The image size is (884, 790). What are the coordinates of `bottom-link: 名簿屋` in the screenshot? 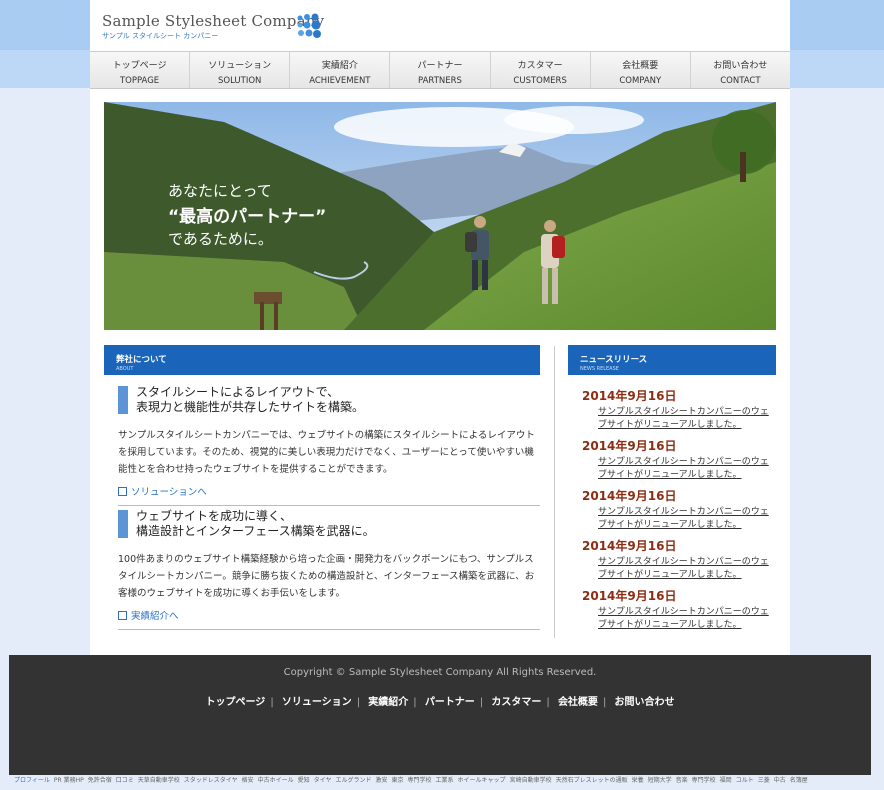 It's located at (799, 780).